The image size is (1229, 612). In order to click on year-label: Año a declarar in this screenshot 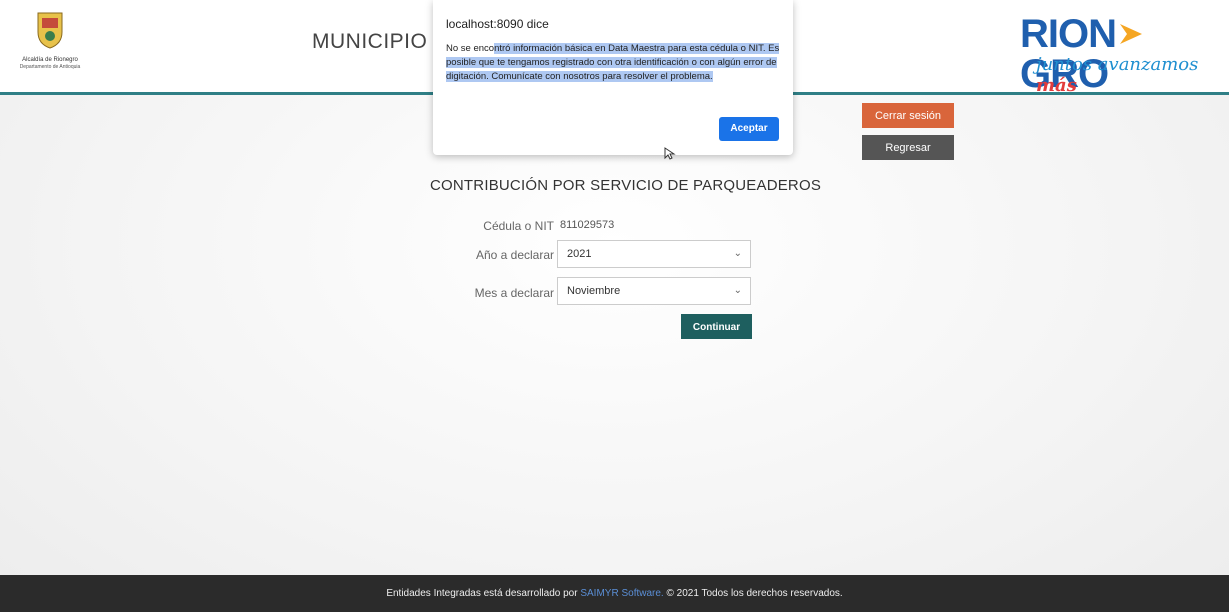, I will do `click(514, 255)`.